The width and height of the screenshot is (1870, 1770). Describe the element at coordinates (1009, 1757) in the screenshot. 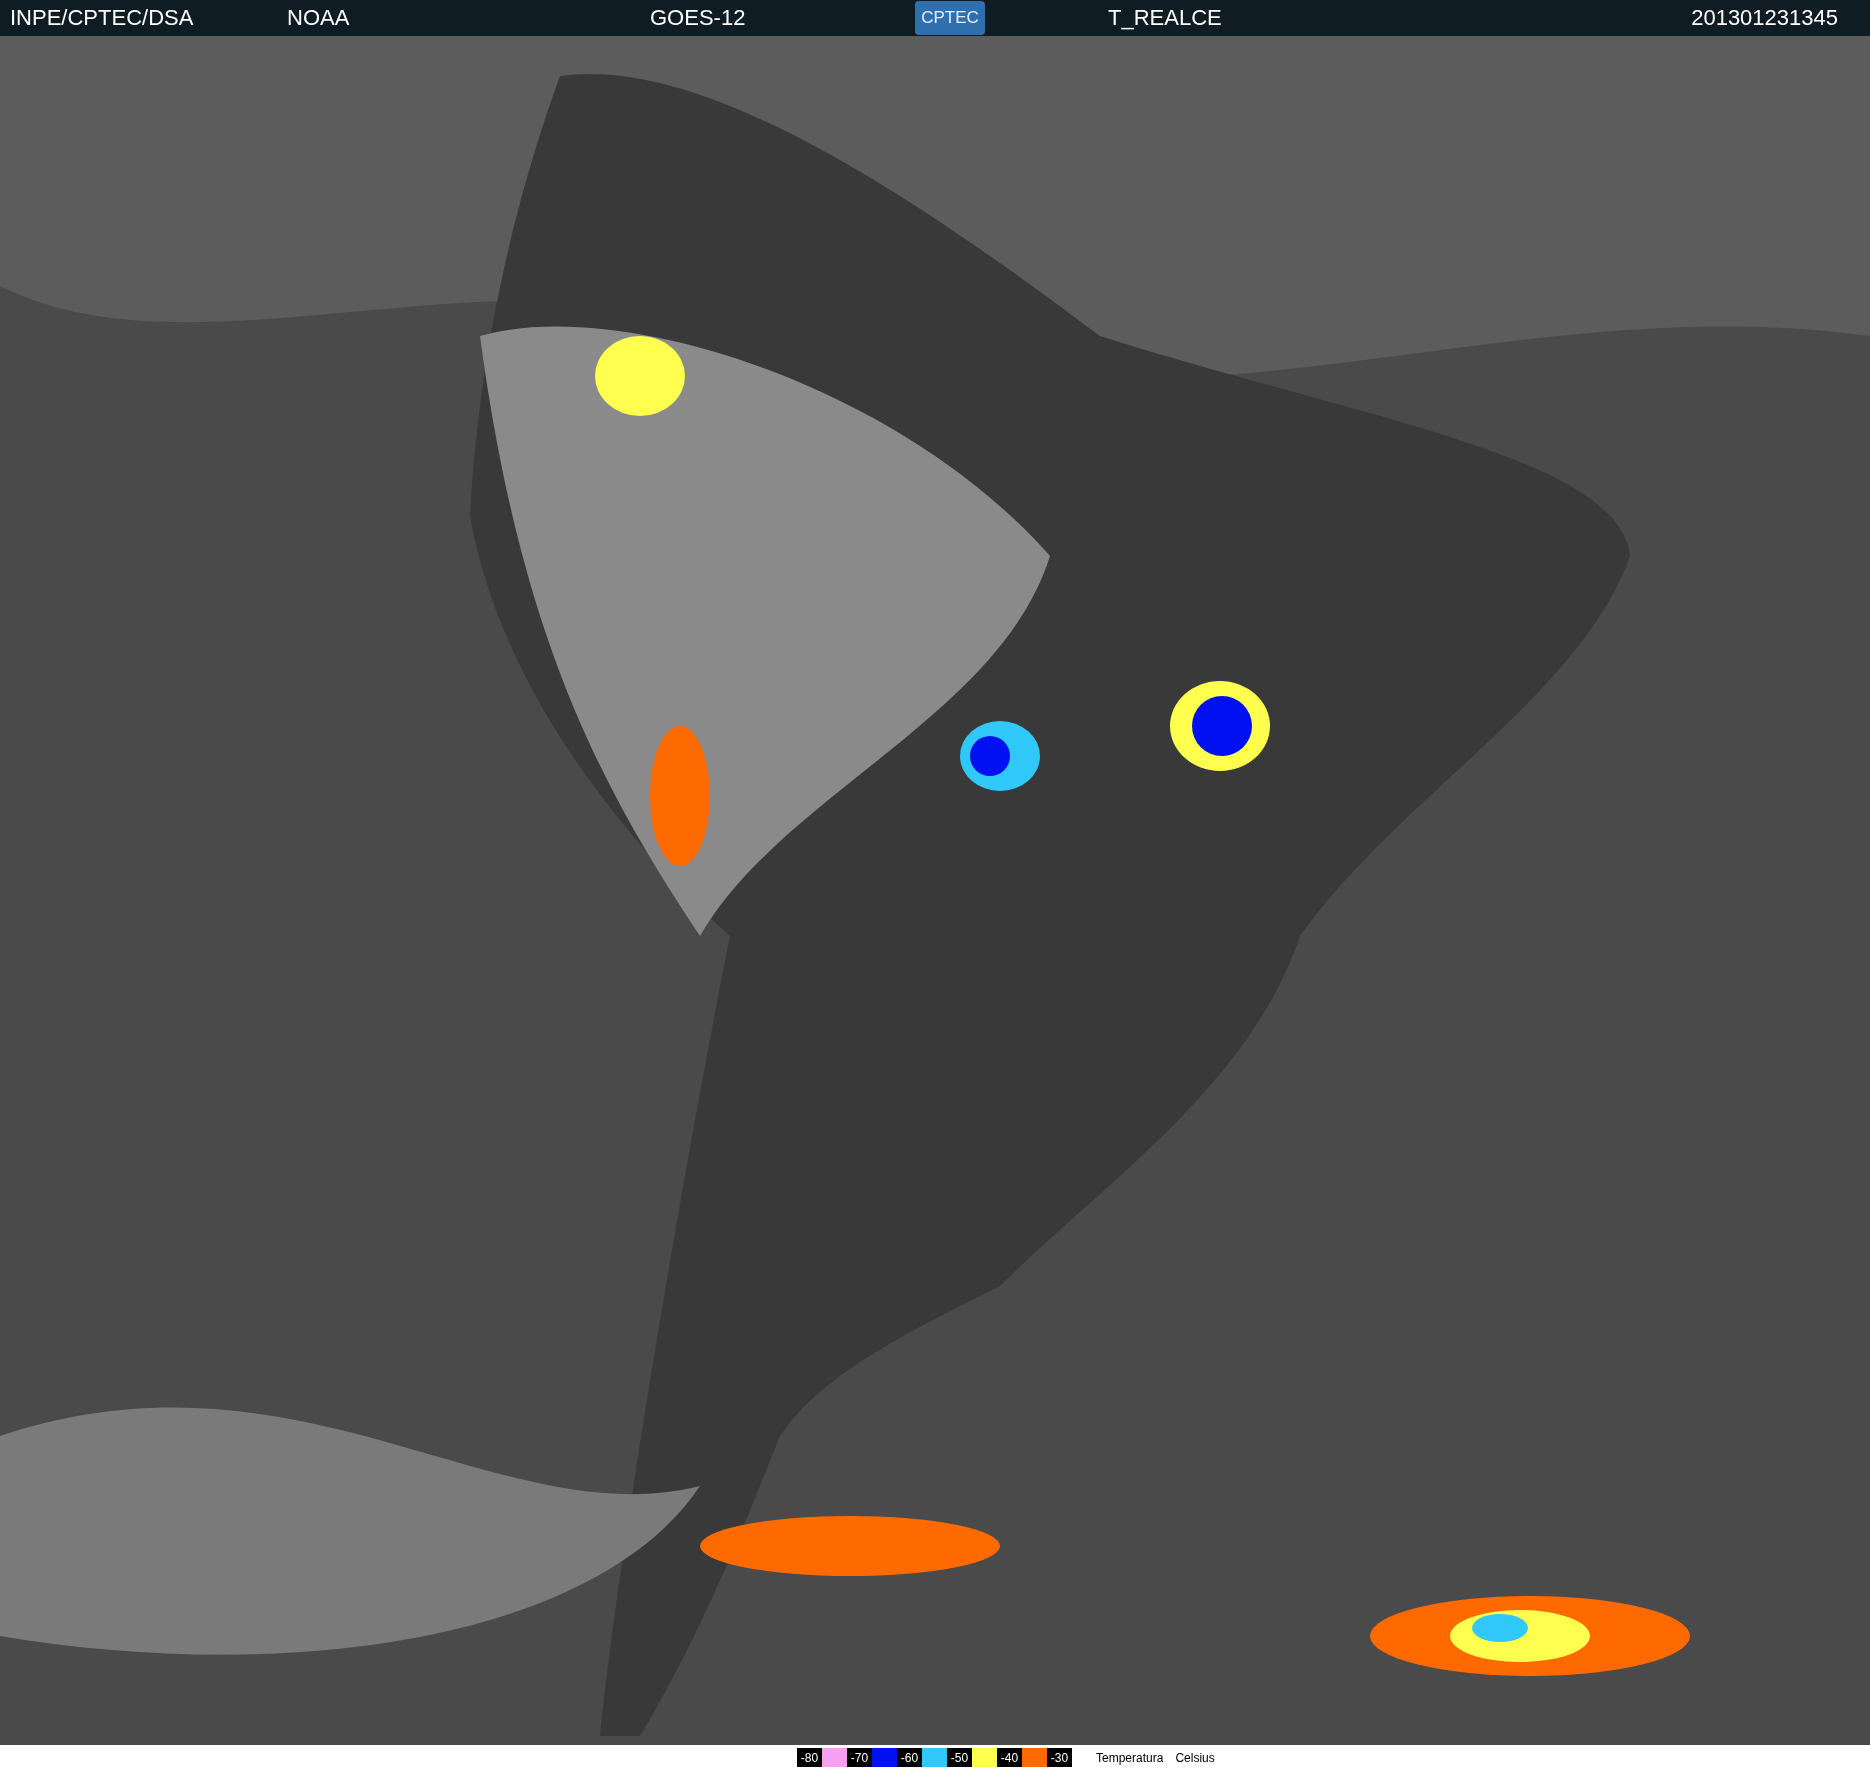

I see `legend-label: -40` at that location.